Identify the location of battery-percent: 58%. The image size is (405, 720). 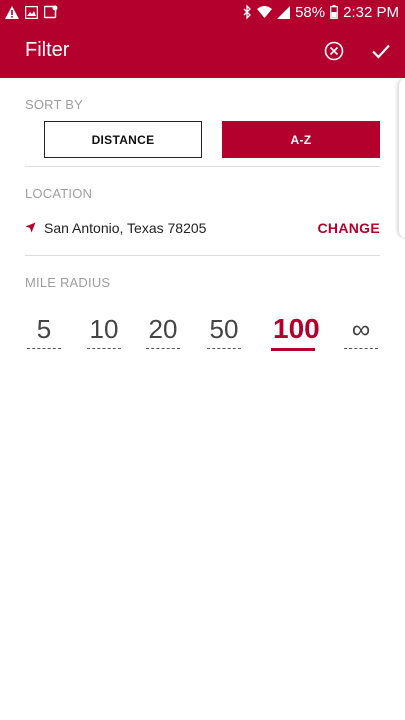
(310, 12).